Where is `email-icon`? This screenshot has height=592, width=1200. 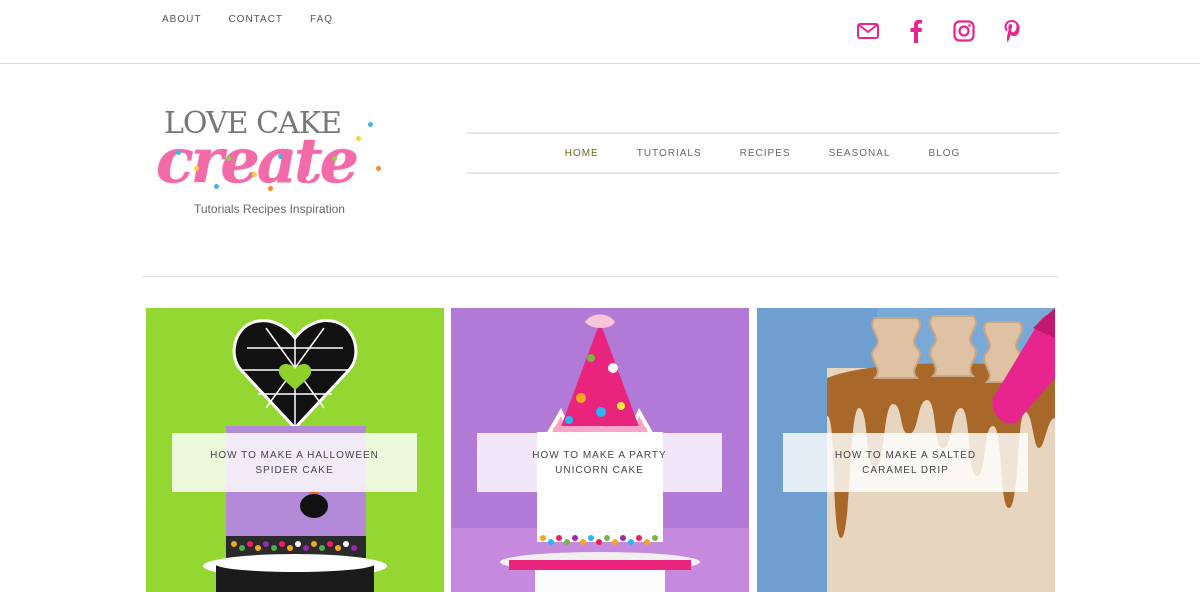 email-icon is located at coordinates (868, 31).